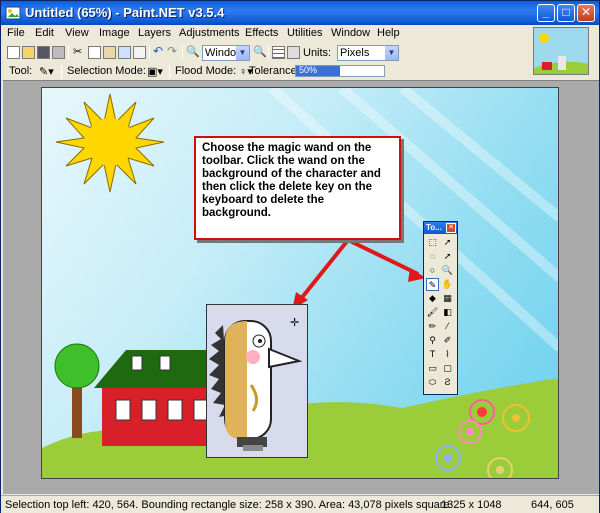 Image resolution: width=600 pixels, height=513 pixels. Describe the element at coordinates (546, 13) in the screenshot. I see `minimize-button: _` at that location.